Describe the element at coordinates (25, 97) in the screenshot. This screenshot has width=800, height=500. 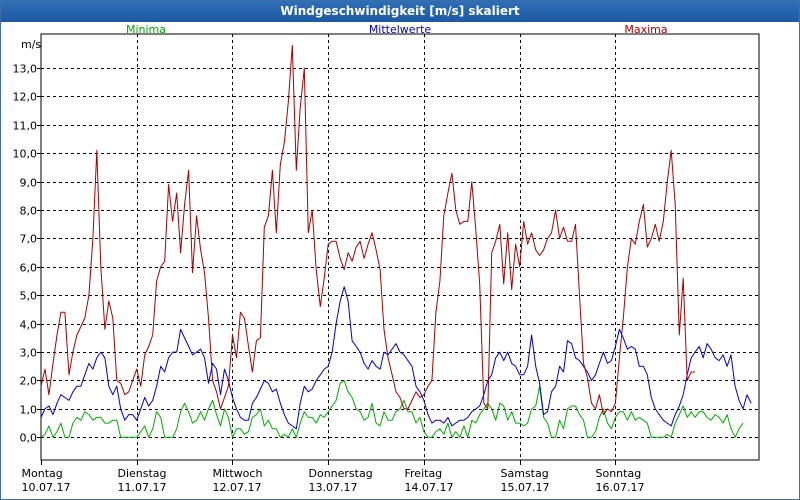
I see `y-tick-label: 12,0` at that location.